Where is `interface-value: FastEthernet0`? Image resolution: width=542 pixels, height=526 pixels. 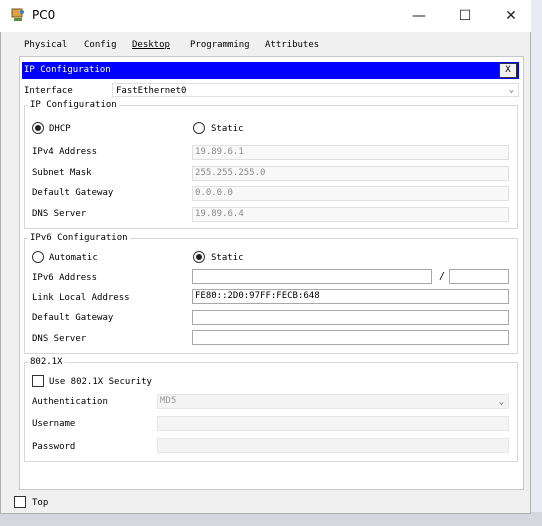
interface-value: FastEthernet0 is located at coordinates (151, 91).